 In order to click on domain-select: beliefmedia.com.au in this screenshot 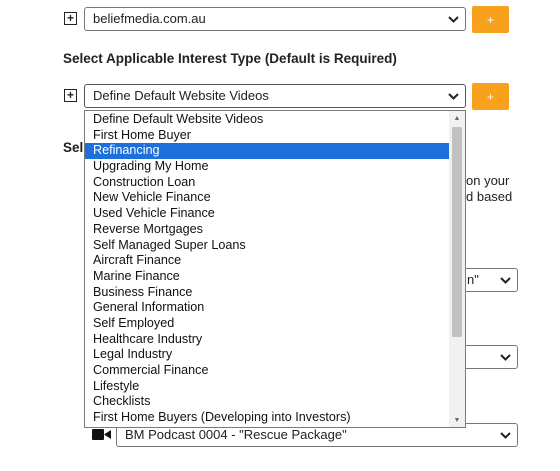, I will do `click(275, 19)`.